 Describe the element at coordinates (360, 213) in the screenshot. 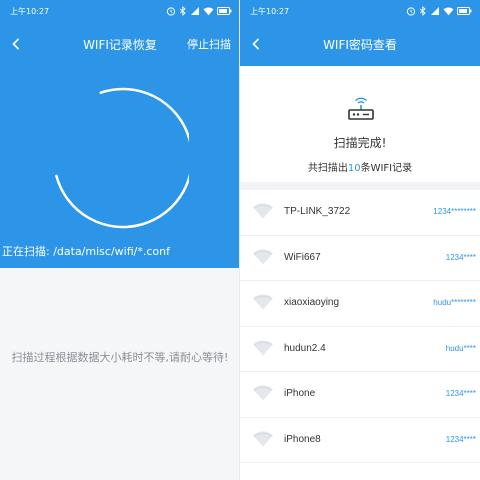

I see `wifi-record-row: TP-LINK_3722 1234********` at that location.